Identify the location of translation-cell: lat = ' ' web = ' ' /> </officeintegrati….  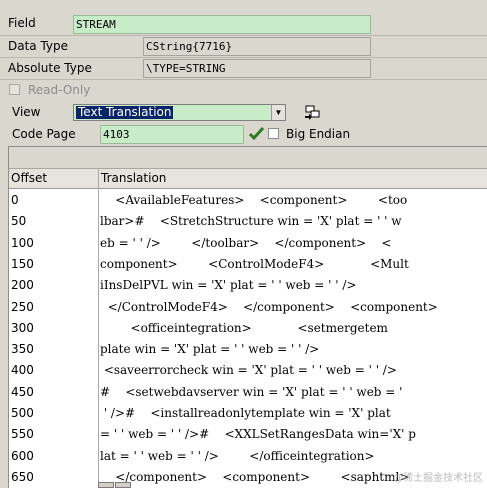
(237, 455).